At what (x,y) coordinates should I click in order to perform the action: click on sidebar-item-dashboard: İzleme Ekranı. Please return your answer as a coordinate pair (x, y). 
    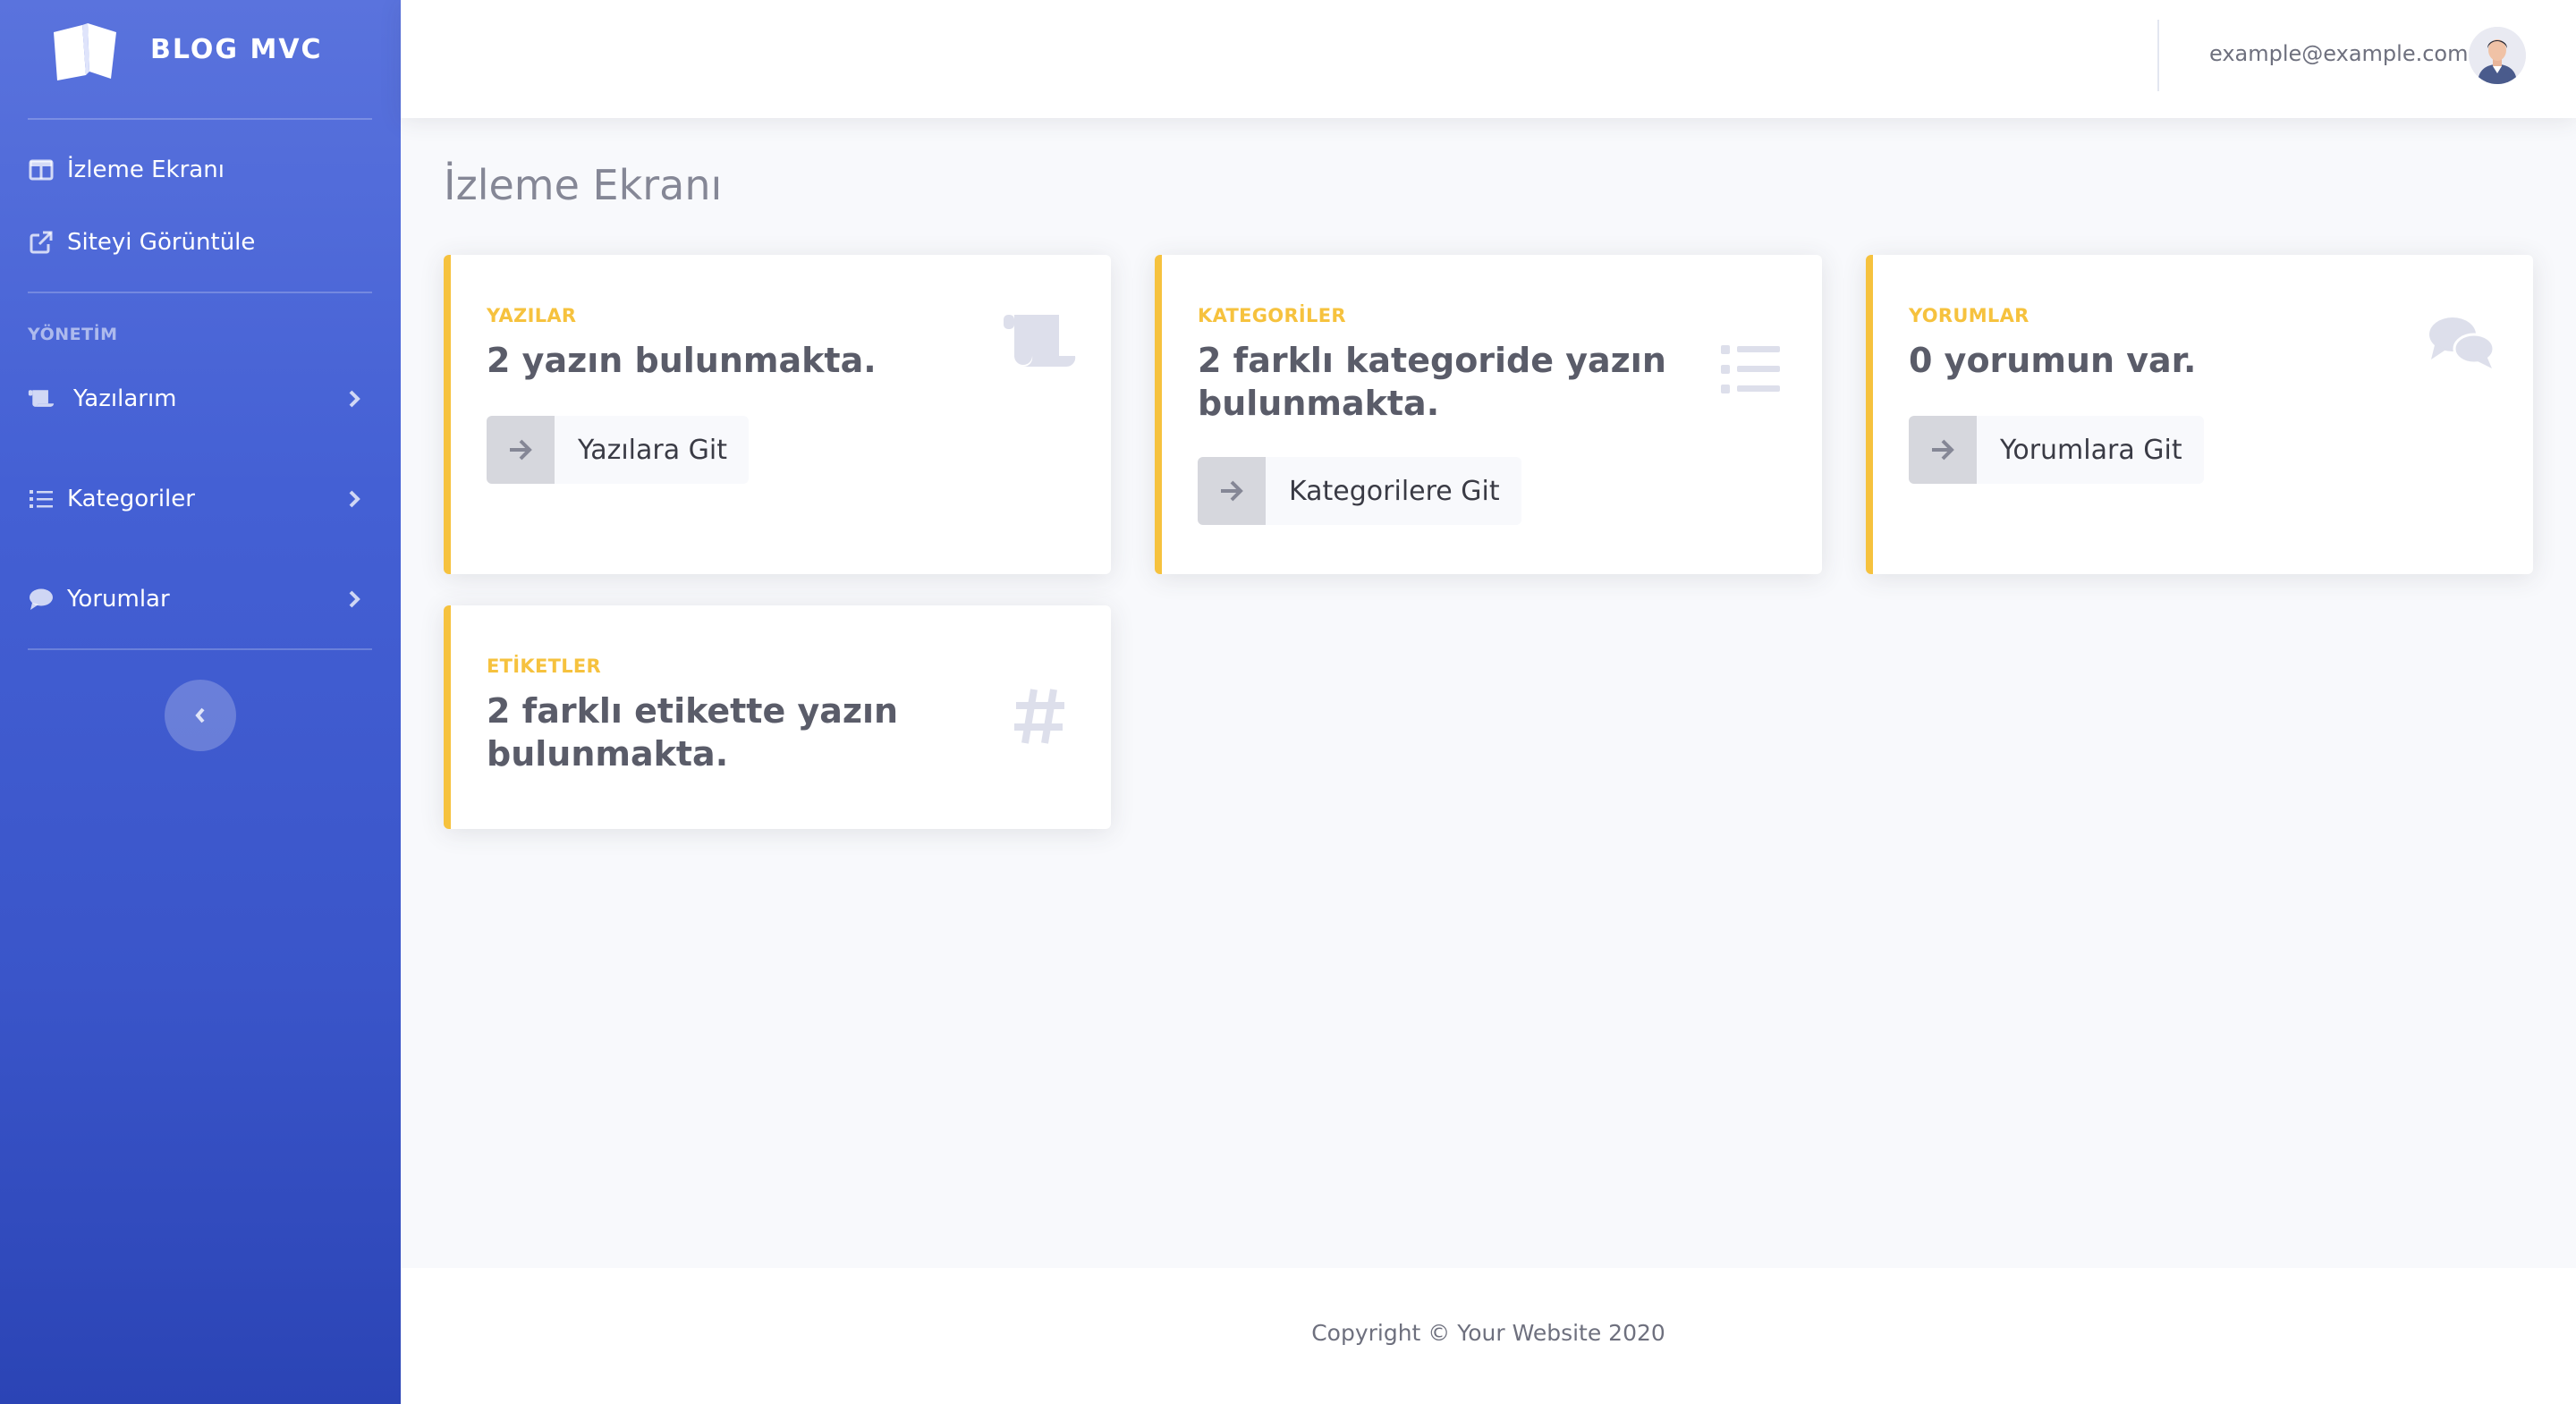
    Looking at the image, I should click on (200, 170).